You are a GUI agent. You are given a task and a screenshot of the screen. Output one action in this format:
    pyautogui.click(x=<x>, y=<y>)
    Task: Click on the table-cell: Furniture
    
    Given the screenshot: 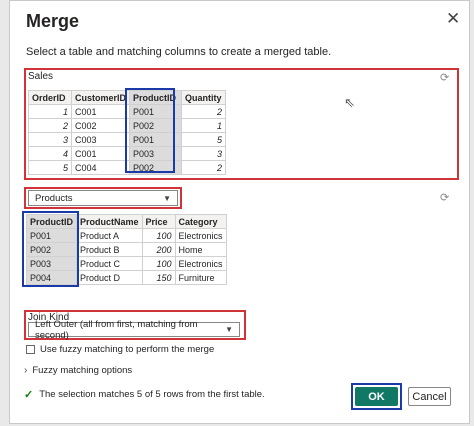 What is the action you would take?
    pyautogui.click(x=200, y=277)
    